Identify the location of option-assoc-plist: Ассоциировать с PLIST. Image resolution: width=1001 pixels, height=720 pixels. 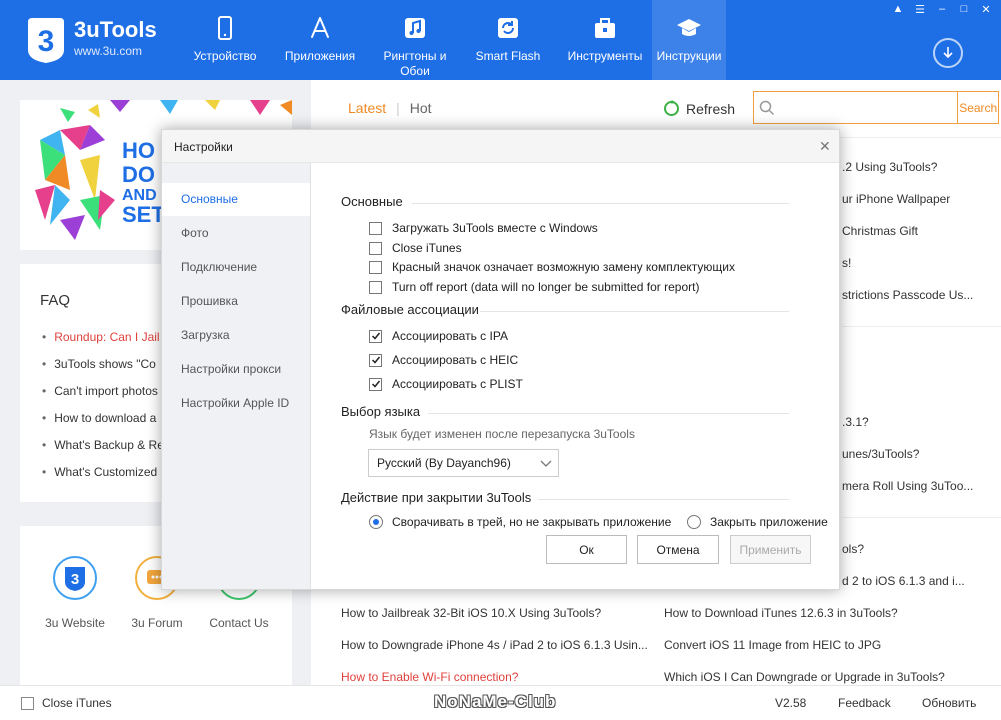
(446, 384).